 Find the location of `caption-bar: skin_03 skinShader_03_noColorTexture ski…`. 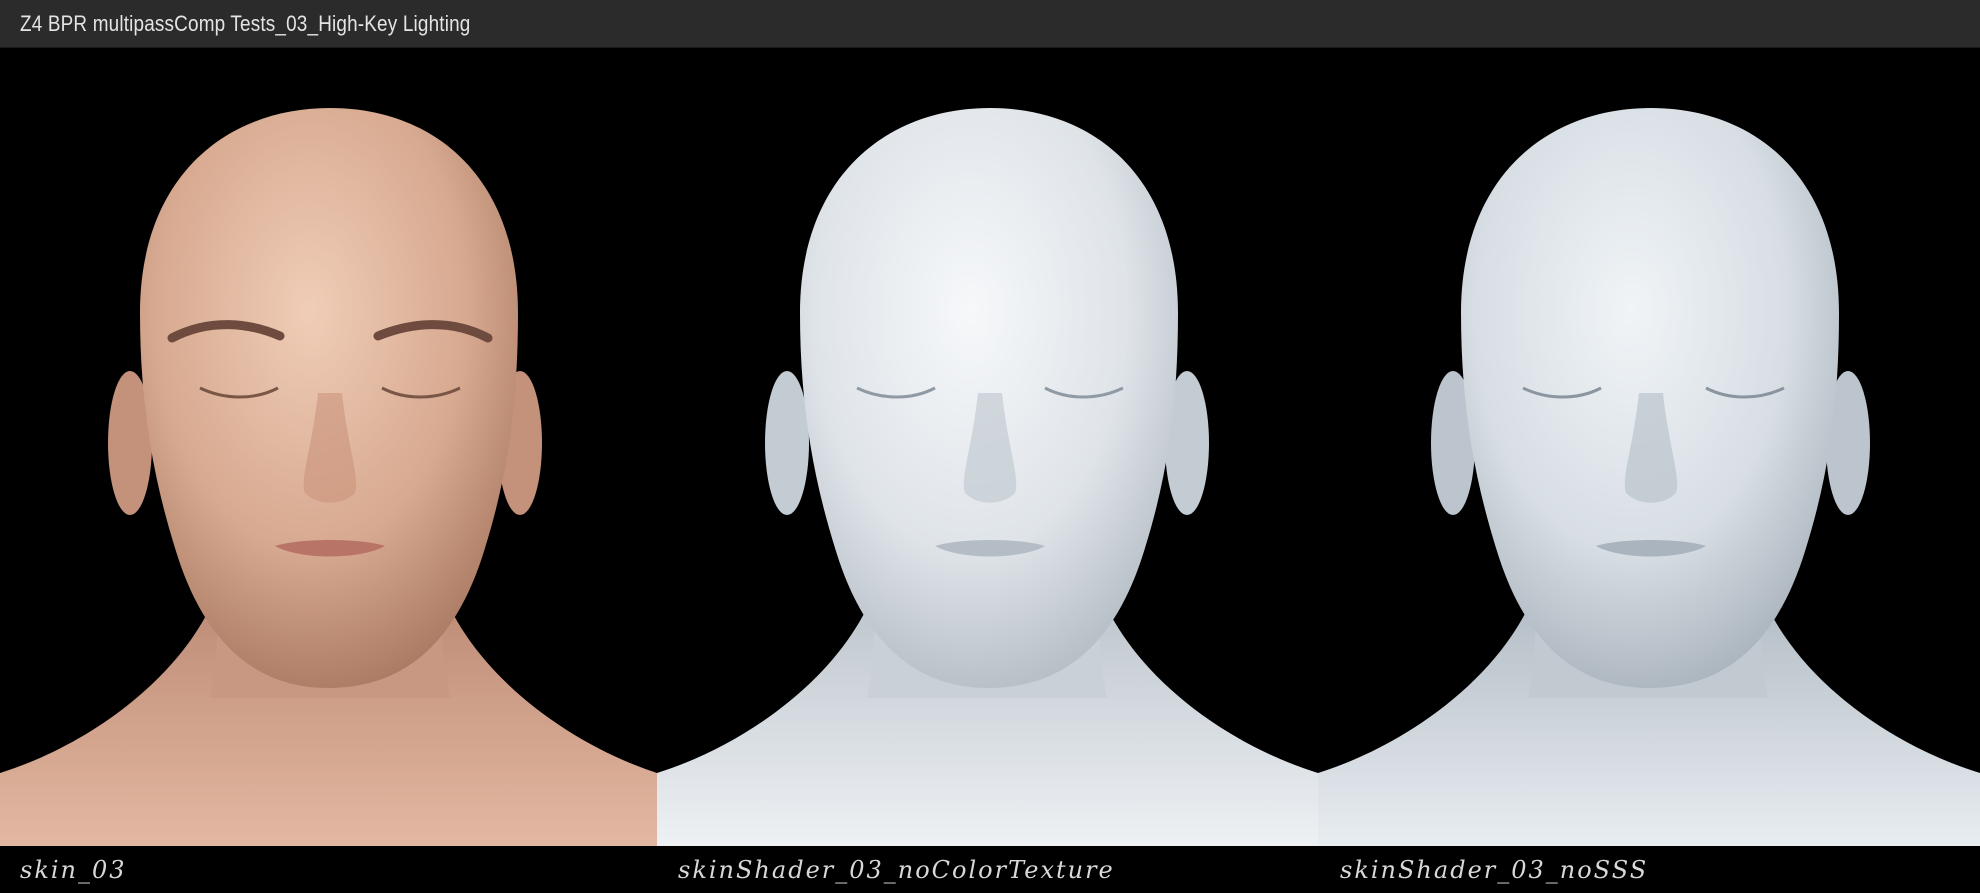

caption-bar: skin_03 skinShader_03_noColorTexture ski… is located at coordinates (990, 869).